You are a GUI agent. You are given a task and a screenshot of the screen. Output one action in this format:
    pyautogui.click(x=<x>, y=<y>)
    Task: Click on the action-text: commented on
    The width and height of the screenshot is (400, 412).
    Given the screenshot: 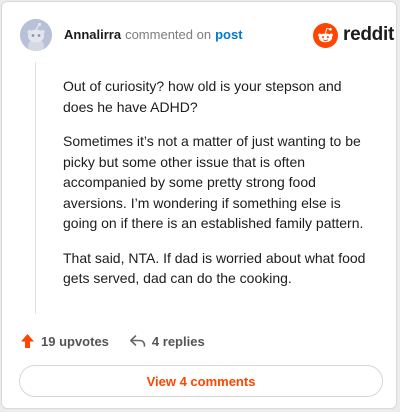 What is the action you would take?
    pyautogui.click(x=168, y=34)
    